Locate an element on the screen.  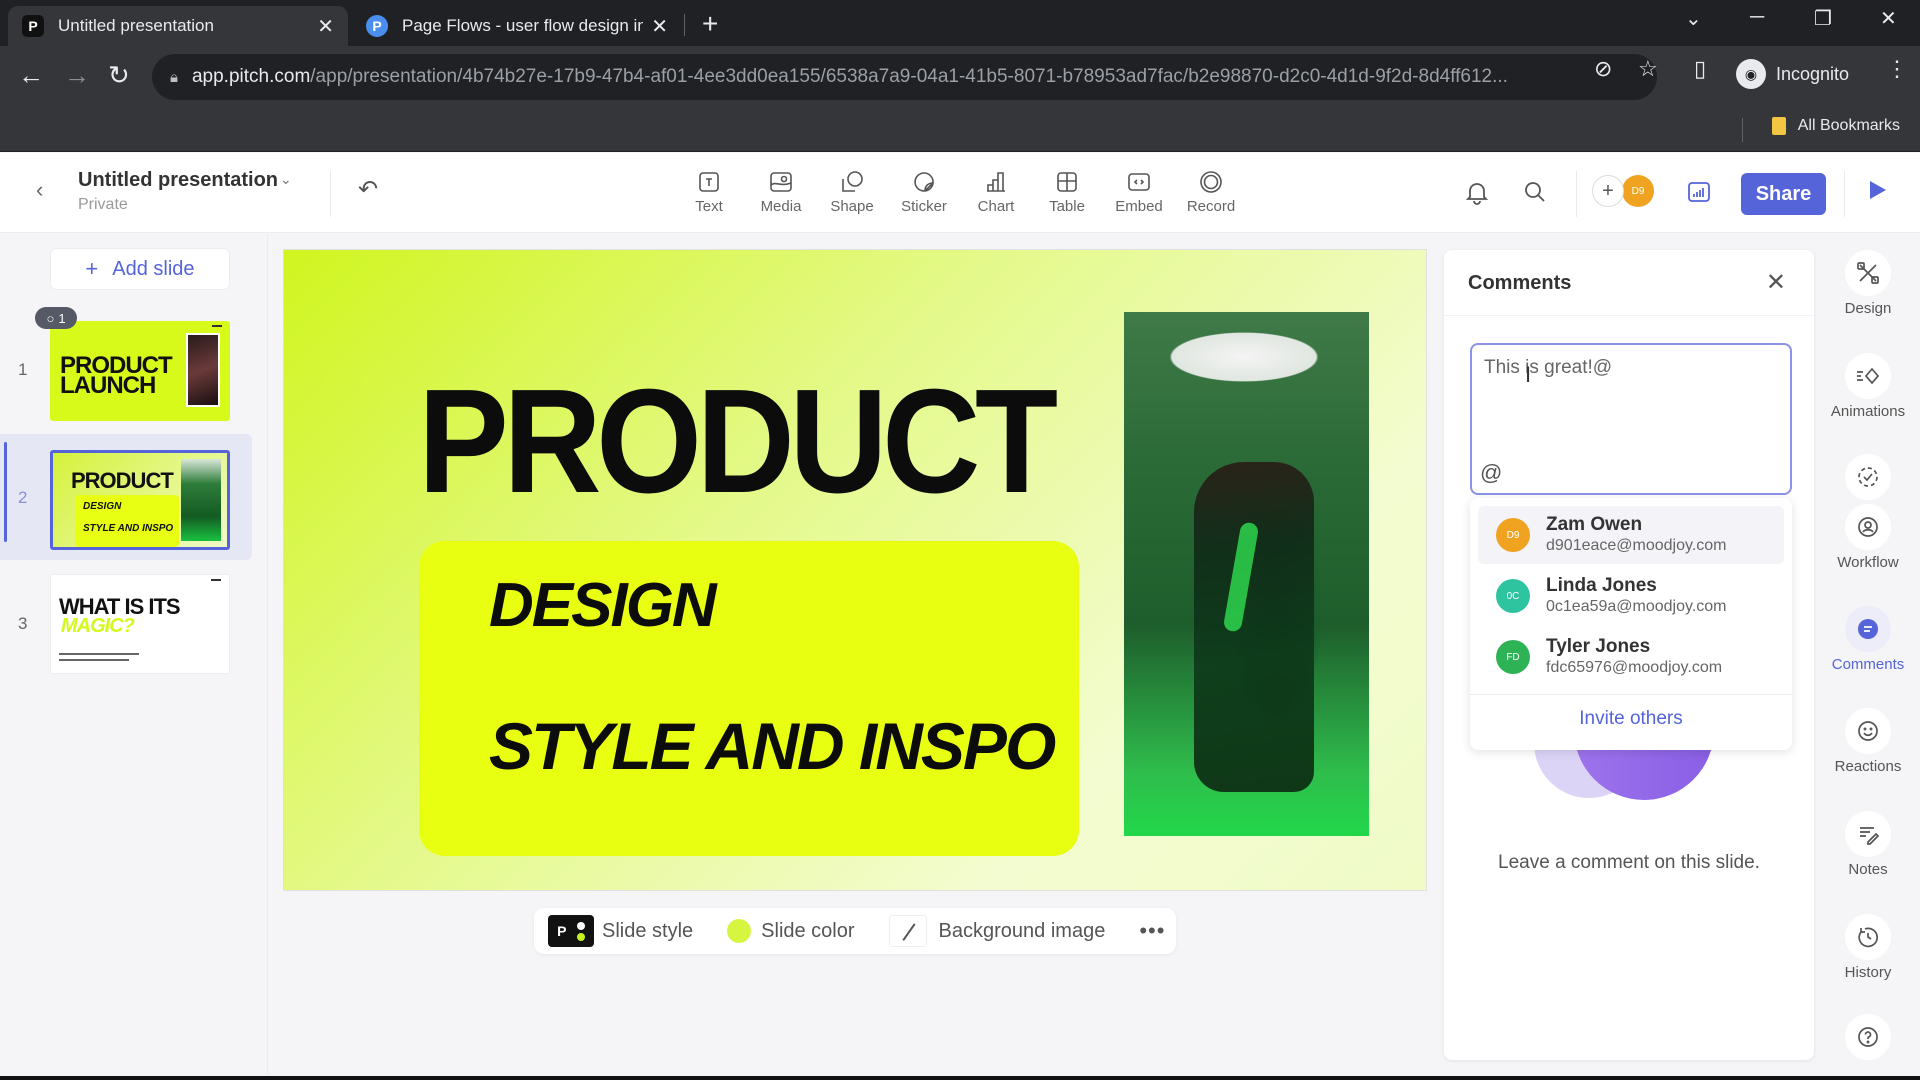
thumb-line: DESIGN is located at coordinates (102, 506).